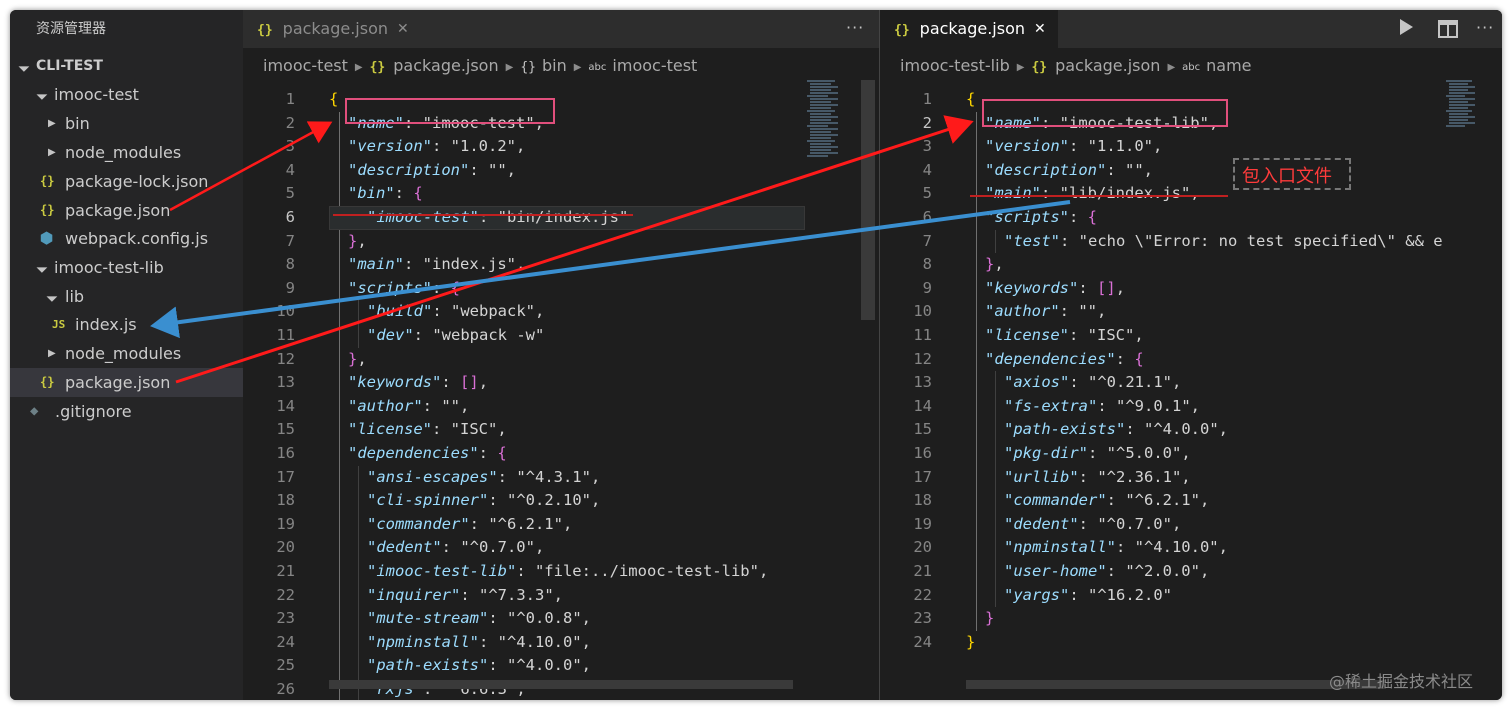 The width and height of the screenshot is (1512, 710). I want to click on sidebar-item: ◢ CLI-TEST, so click(126, 66).